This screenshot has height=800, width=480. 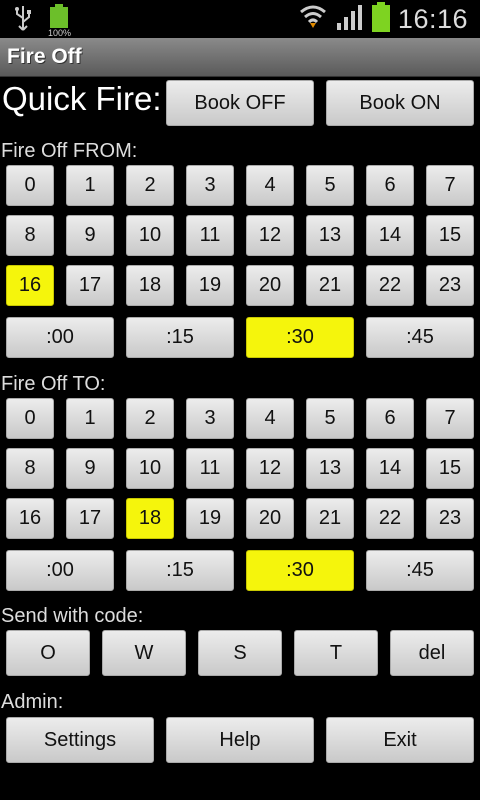 What do you see at coordinates (400, 103) in the screenshot?
I see `book-on-button: Book ON` at bounding box center [400, 103].